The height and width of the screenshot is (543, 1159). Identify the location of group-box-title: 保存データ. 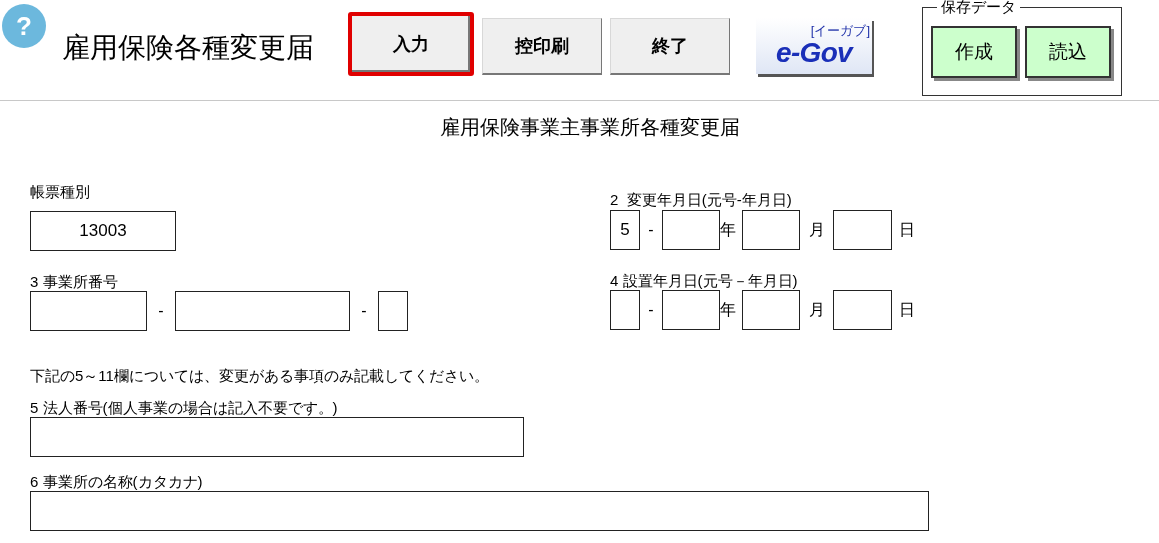
(978, 8).